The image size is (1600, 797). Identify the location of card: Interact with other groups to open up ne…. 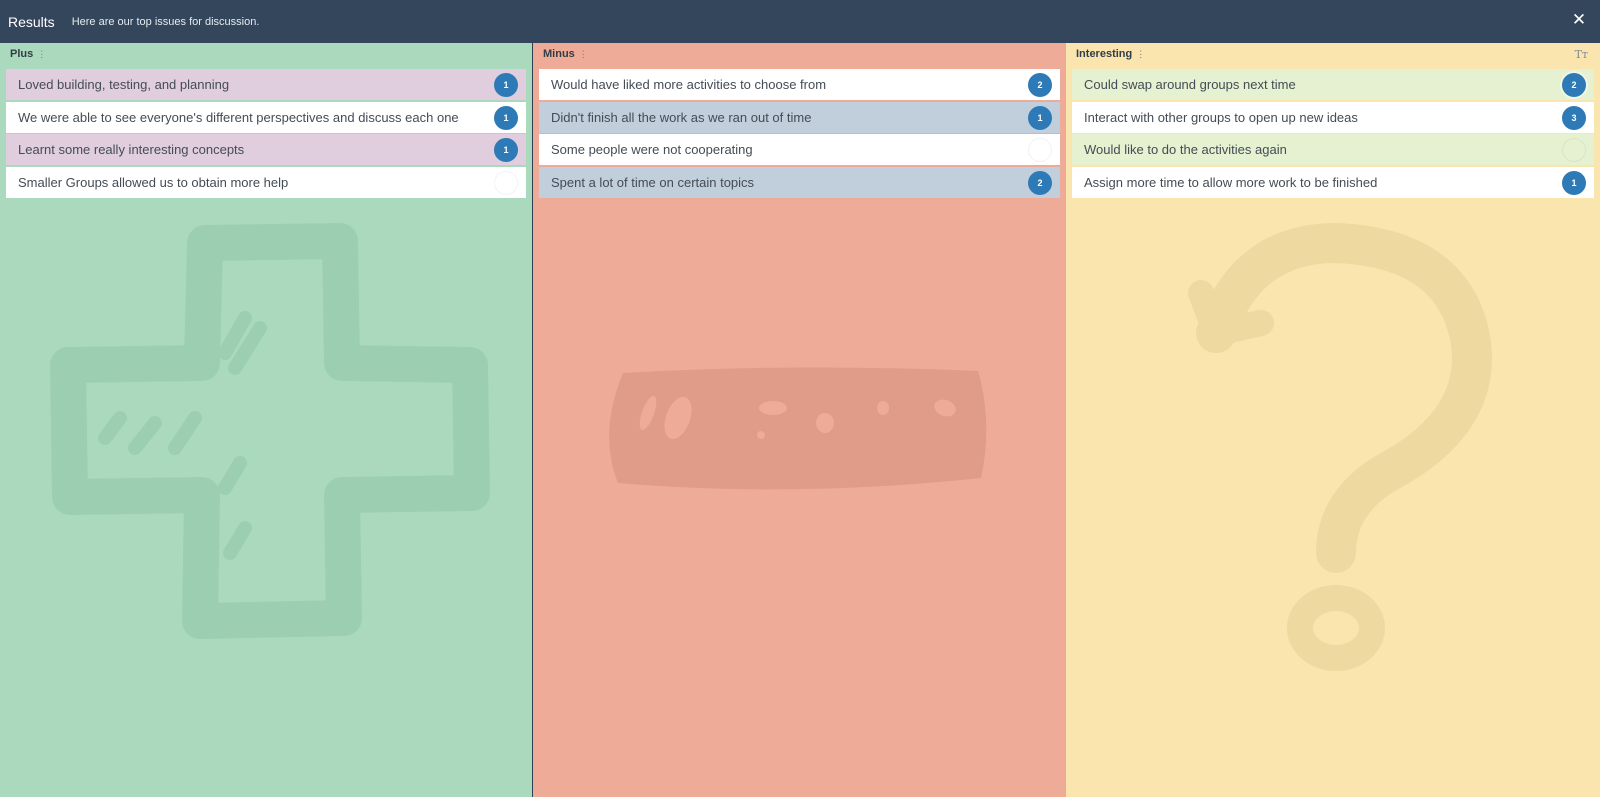
(1333, 117).